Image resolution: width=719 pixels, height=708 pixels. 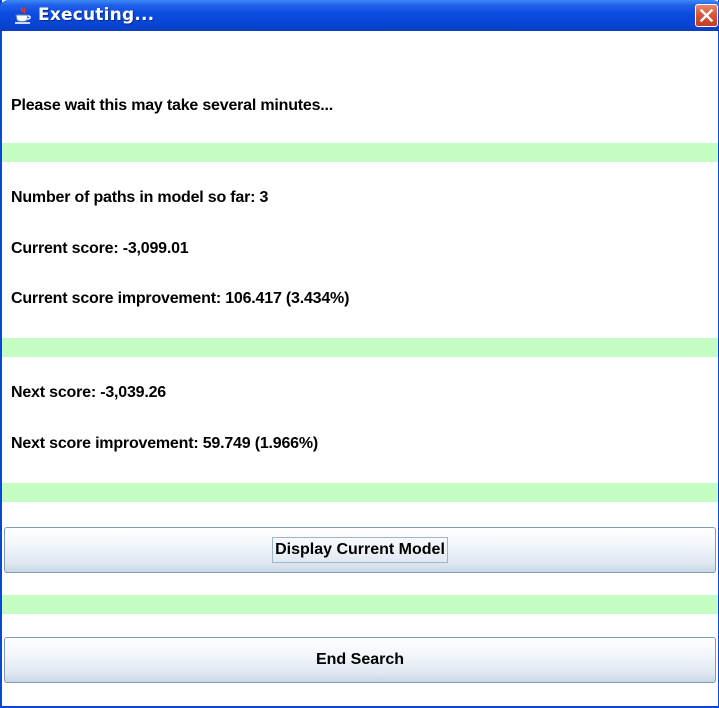 I want to click on close-button, so click(x=706, y=15).